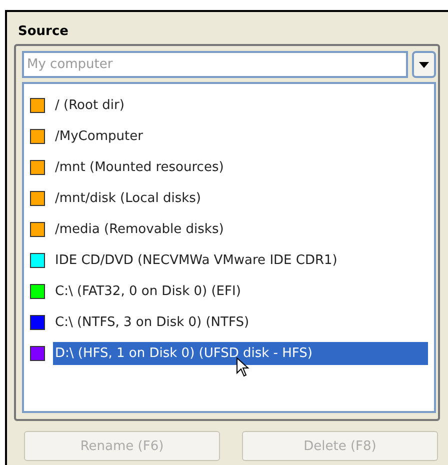  Describe the element at coordinates (196, 260) in the screenshot. I see `list-item: IDE CD/DVD (NECVMWa VMware IDE CDR1)` at that location.